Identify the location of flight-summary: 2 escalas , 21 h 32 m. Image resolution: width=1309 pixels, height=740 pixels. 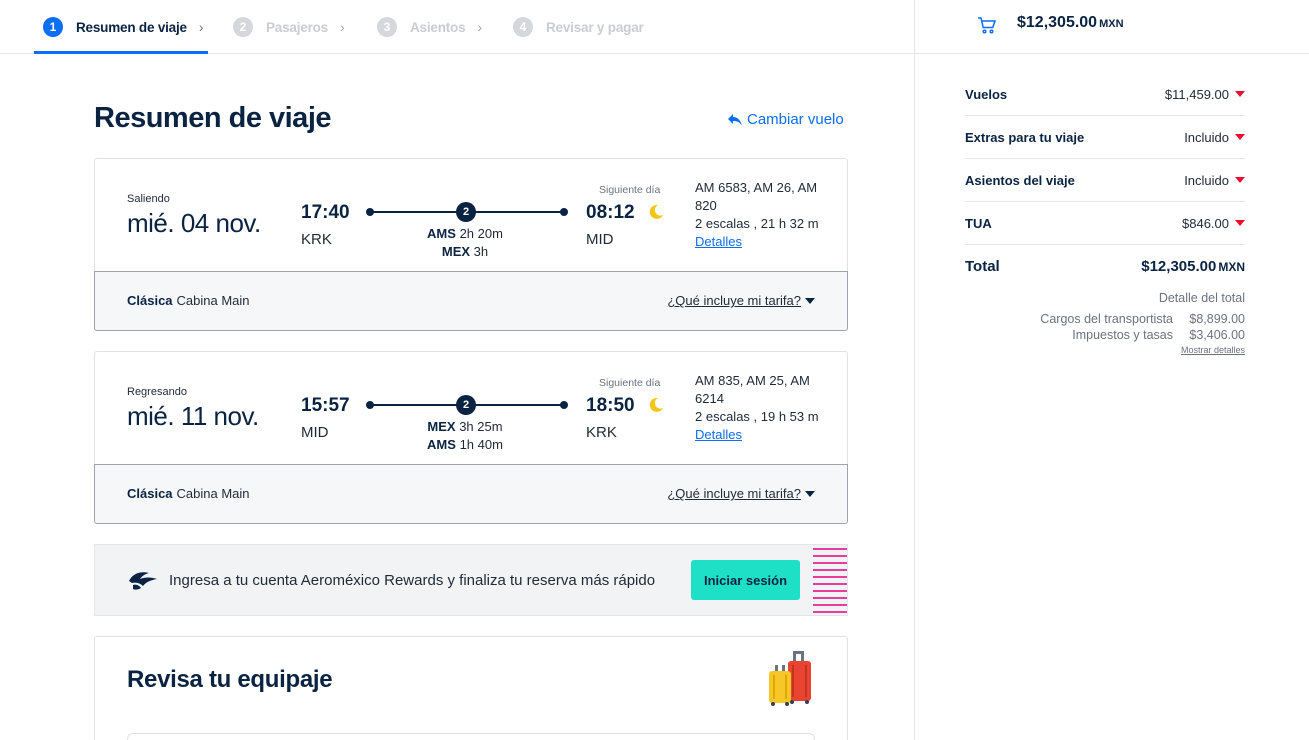
(757, 223).